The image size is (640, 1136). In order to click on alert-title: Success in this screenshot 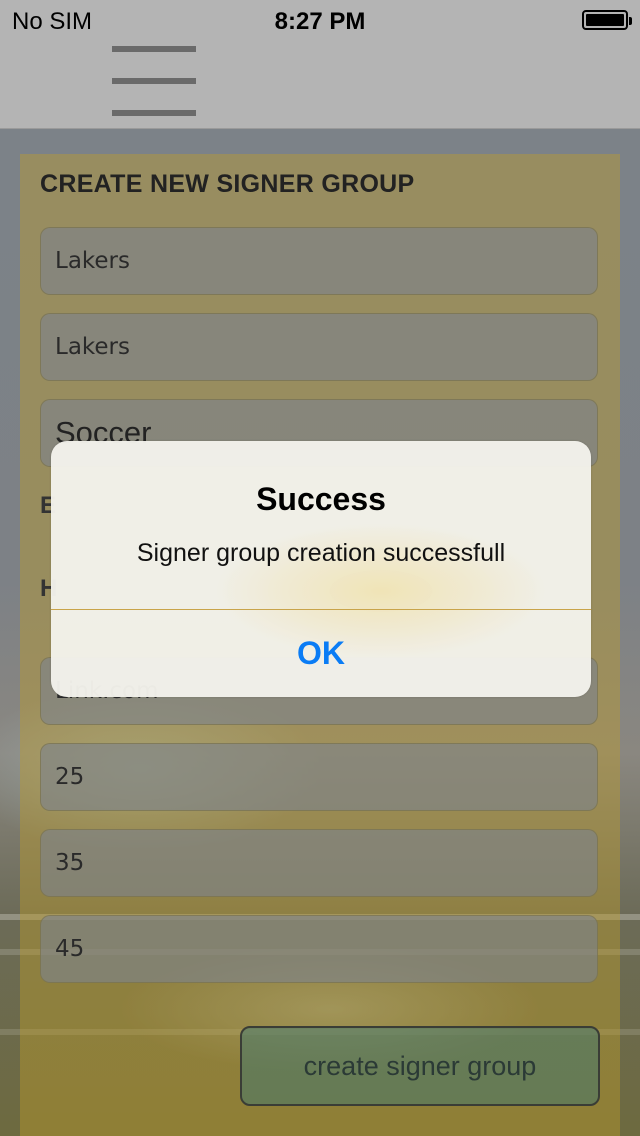, I will do `click(321, 499)`.